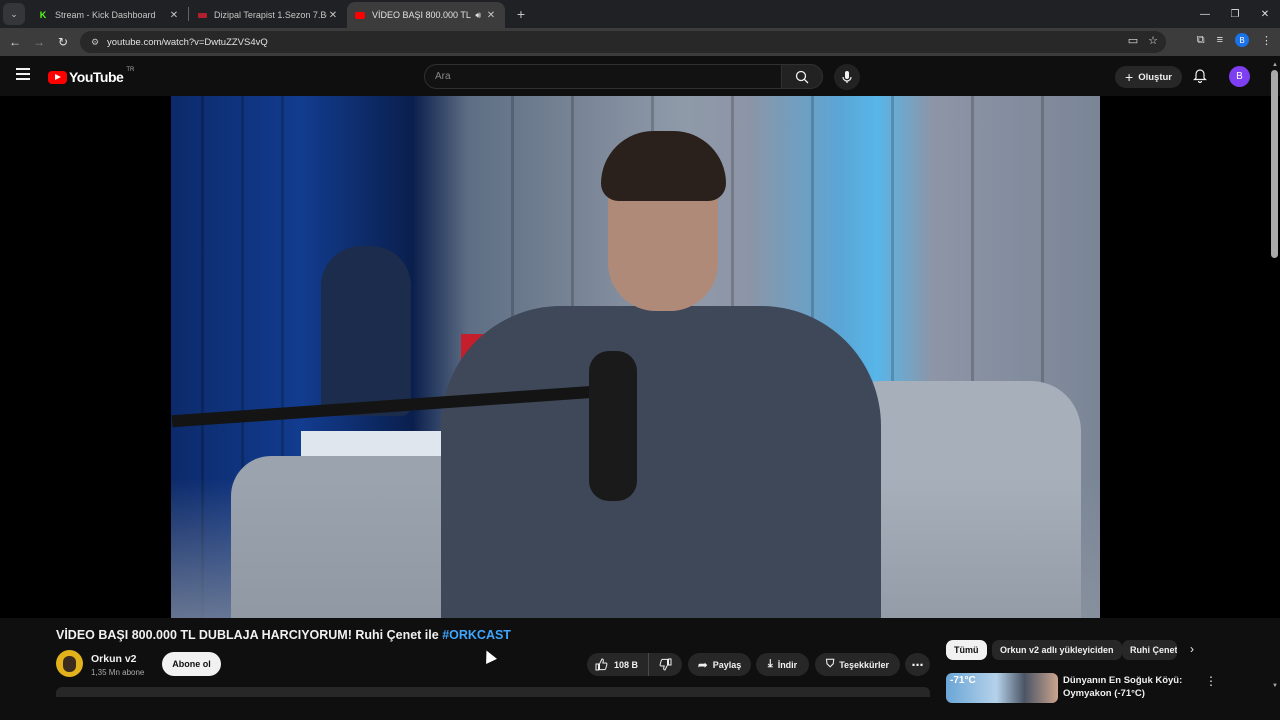 The image size is (1280, 720). Describe the element at coordinates (1201, 40) in the screenshot. I see `extensions-puzzle-icon: ⧉` at that location.